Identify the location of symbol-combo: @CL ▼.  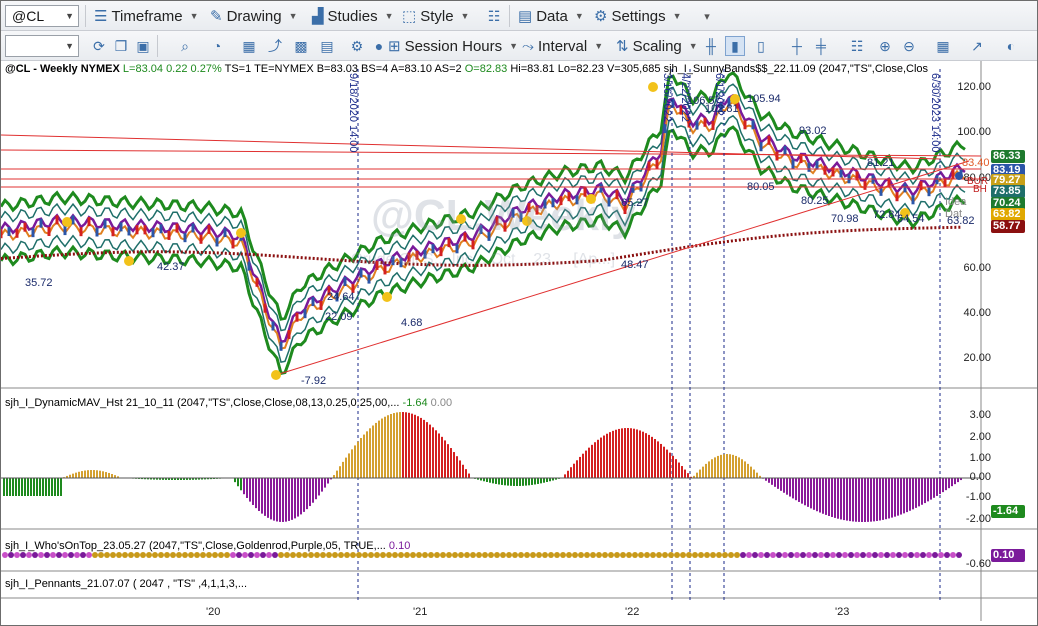
(42, 16).